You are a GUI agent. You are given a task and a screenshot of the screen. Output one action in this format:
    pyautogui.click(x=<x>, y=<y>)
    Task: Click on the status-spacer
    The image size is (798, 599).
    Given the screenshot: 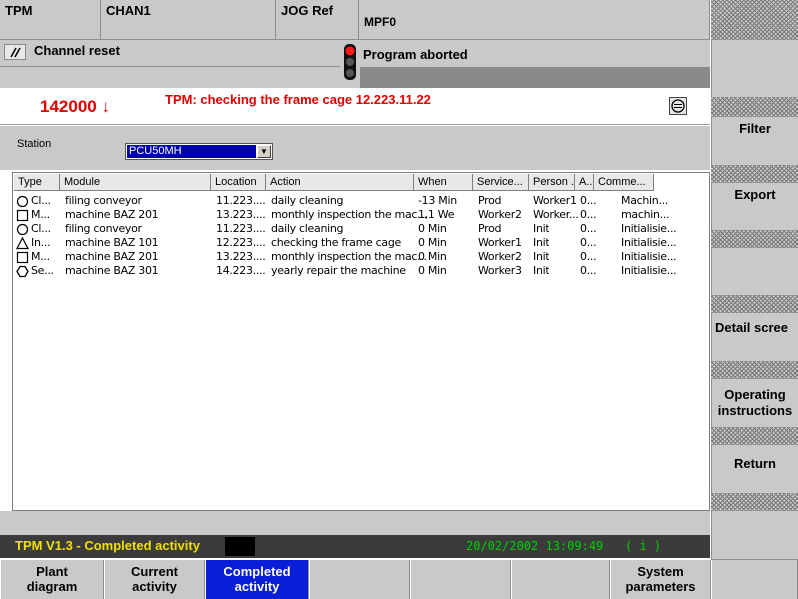 What is the action you would take?
    pyautogui.click(x=355, y=523)
    